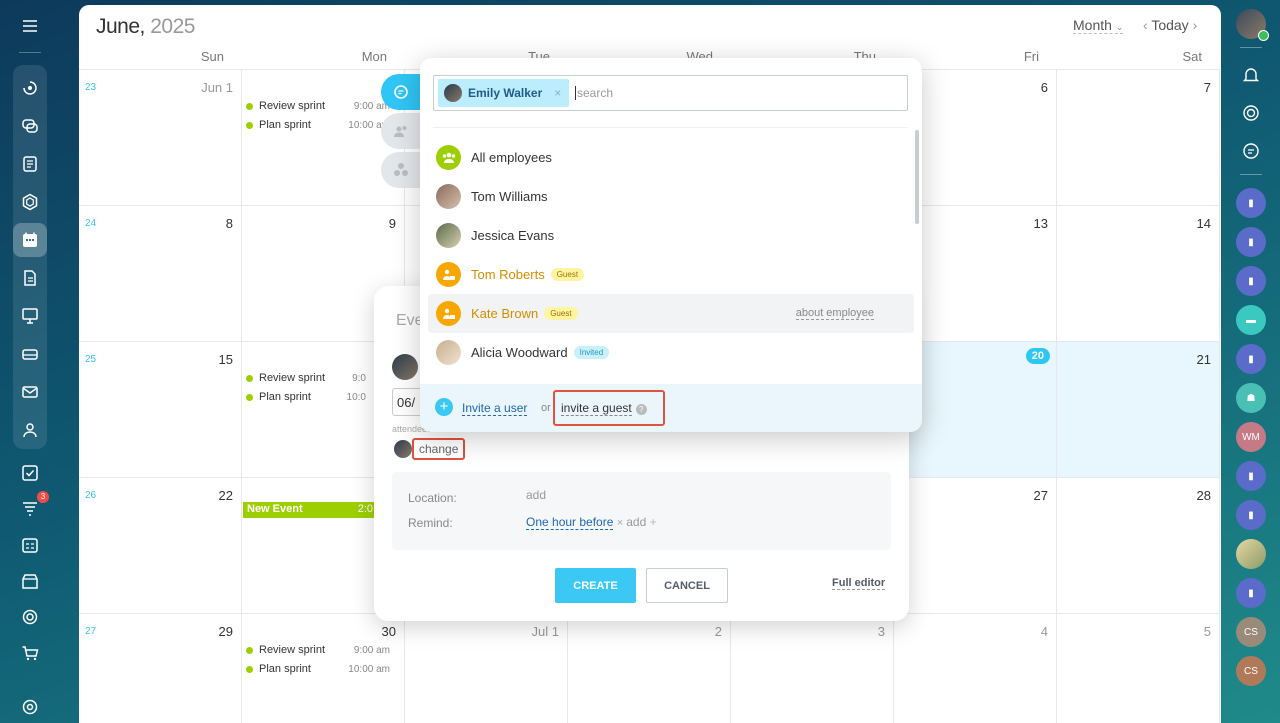  I want to click on page-title: June, 2025, so click(145, 26).